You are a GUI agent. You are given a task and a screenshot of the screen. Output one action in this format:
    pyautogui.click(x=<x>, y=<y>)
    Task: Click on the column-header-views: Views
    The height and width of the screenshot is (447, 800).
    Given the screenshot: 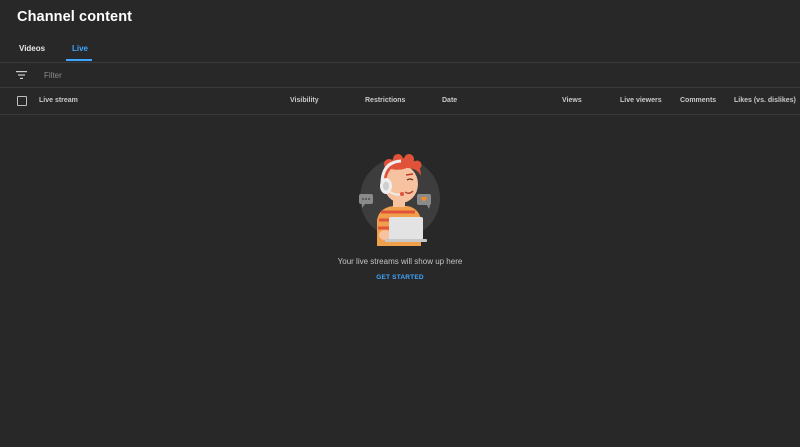 What is the action you would take?
    pyautogui.click(x=572, y=100)
    